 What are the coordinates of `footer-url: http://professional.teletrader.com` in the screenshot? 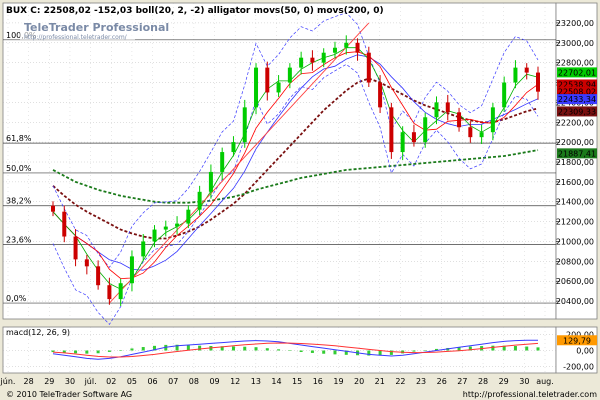 It's located at (530, 394).